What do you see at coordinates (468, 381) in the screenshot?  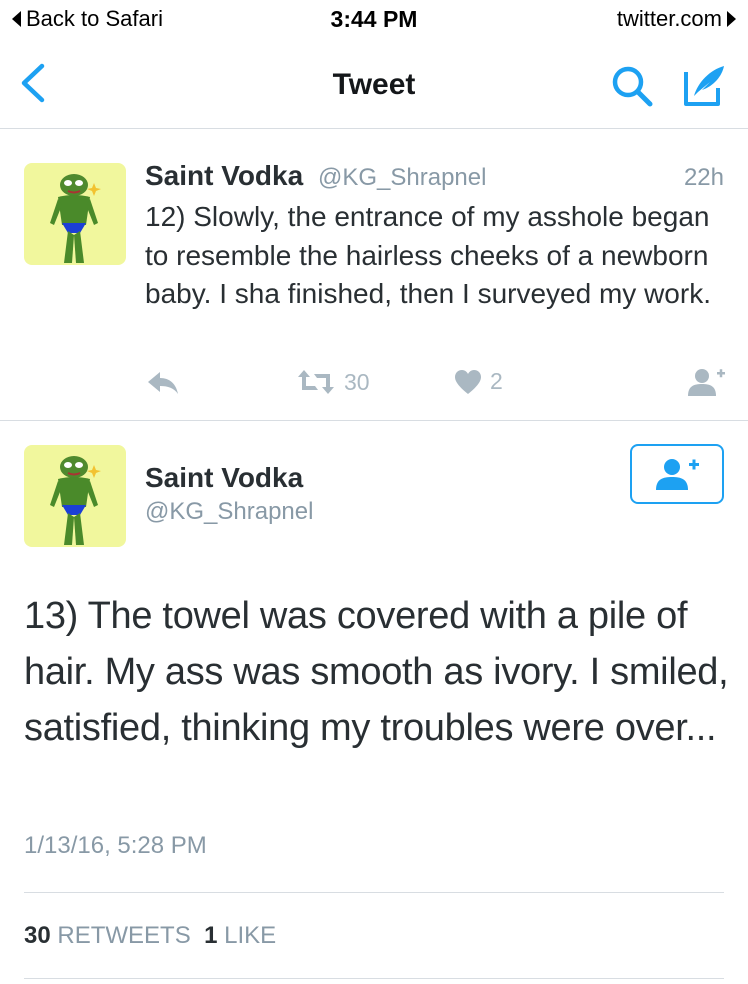 I see `heart-icon` at bounding box center [468, 381].